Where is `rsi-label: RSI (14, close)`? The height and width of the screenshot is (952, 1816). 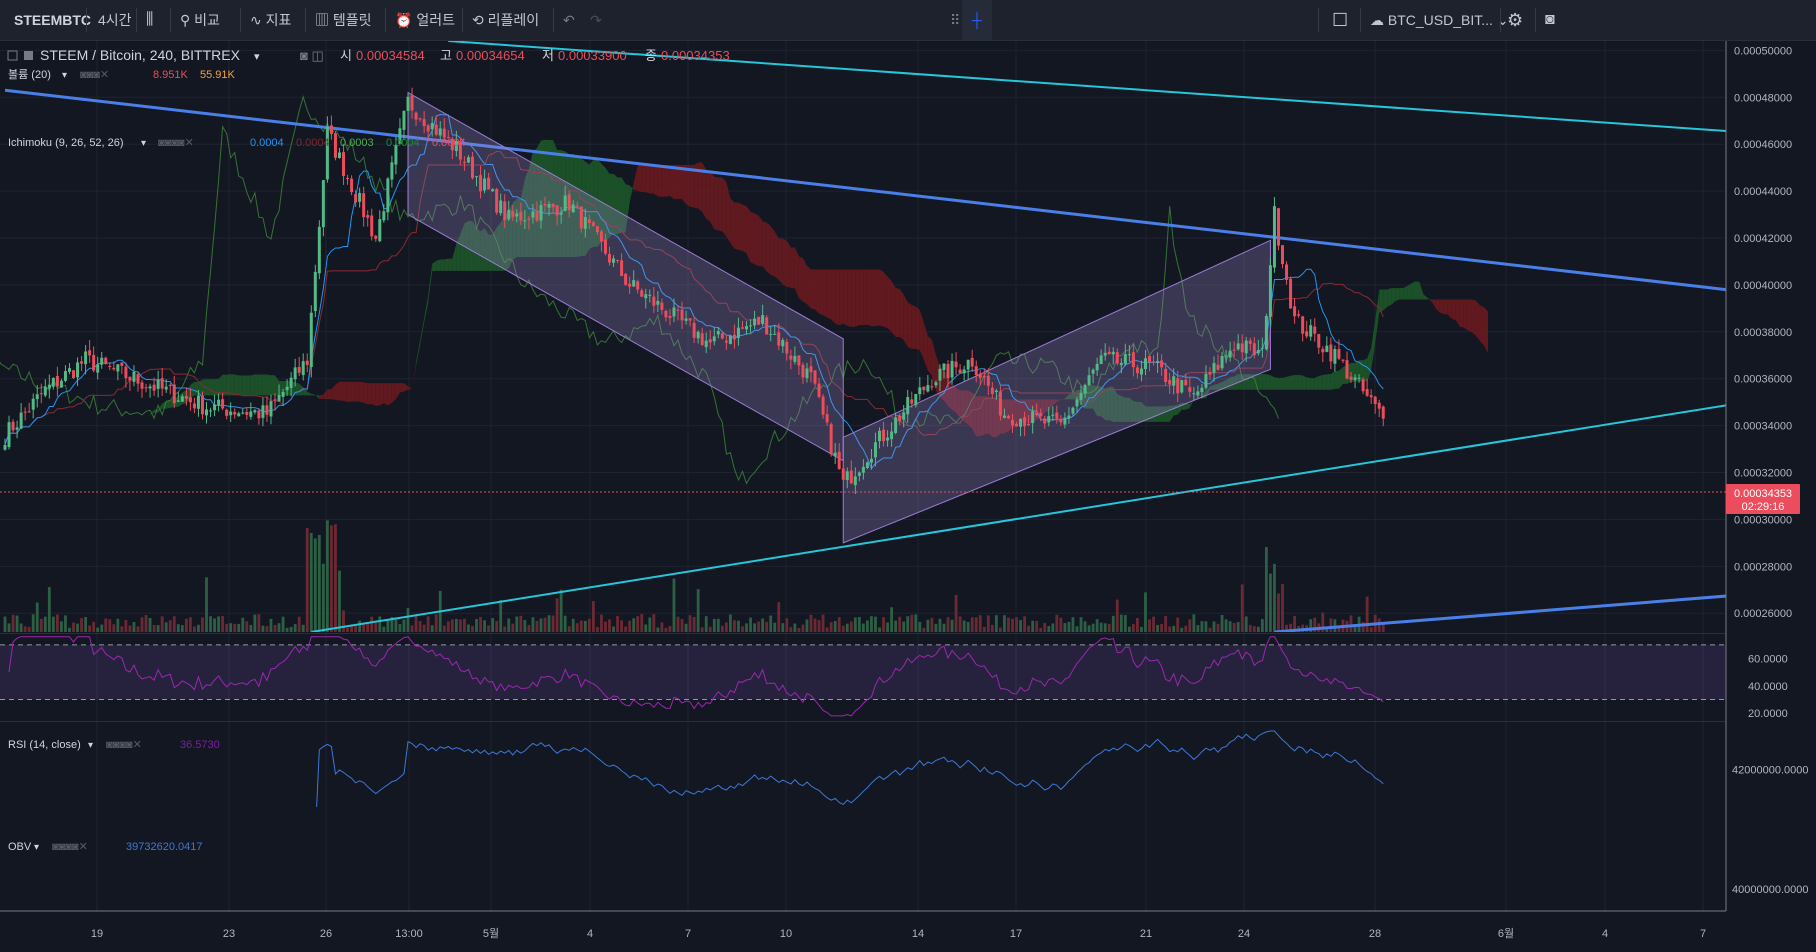
rsi-label: RSI (14, close) is located at coordinates (44, 745).